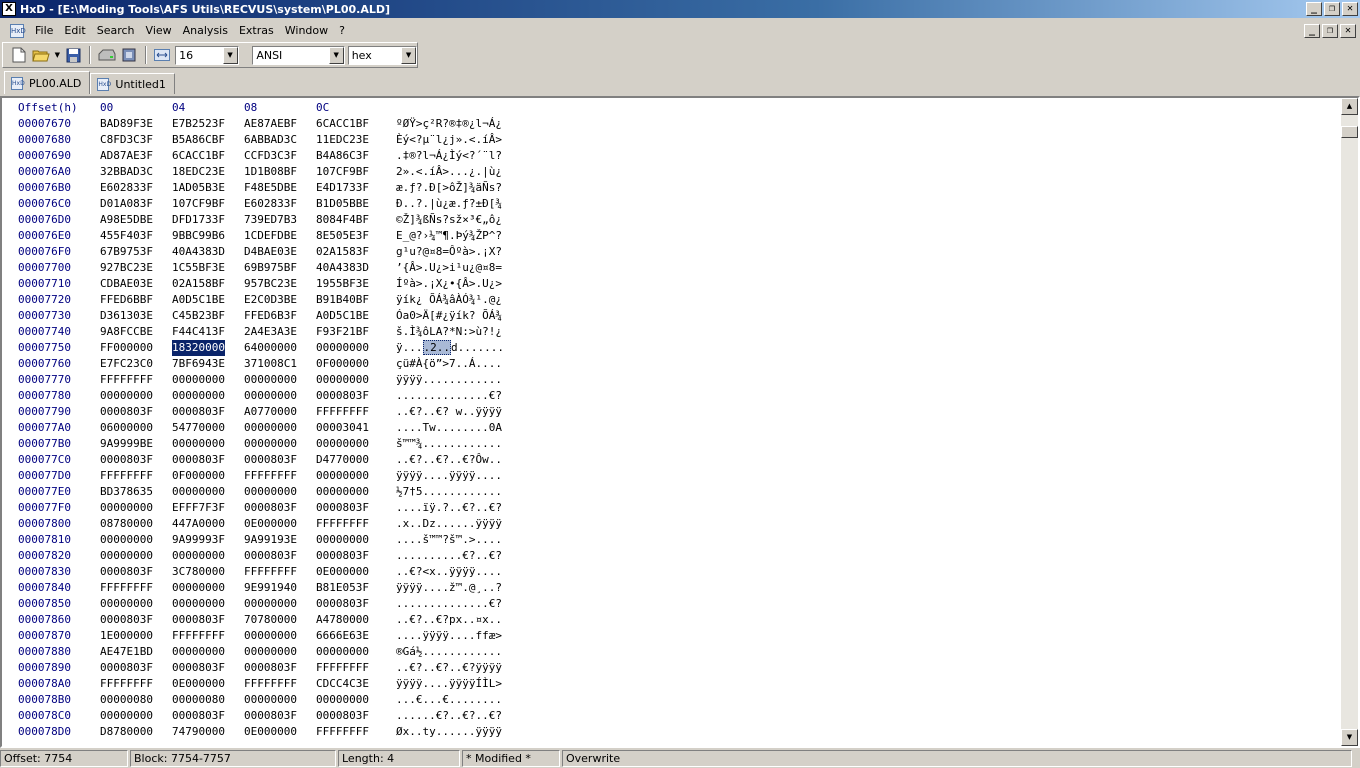  Describe the element at coordinates (1312, 30) in the screenshot. I see `doc-minimize-button: _` at that location.